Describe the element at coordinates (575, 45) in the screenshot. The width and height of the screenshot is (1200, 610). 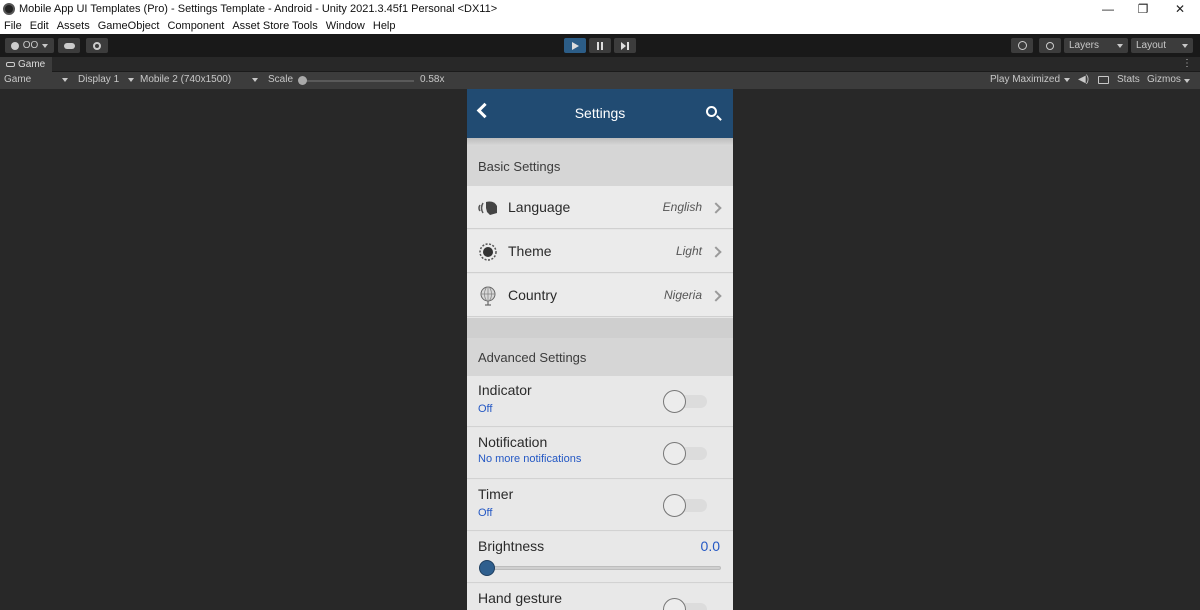
I see `play-button` at that location.